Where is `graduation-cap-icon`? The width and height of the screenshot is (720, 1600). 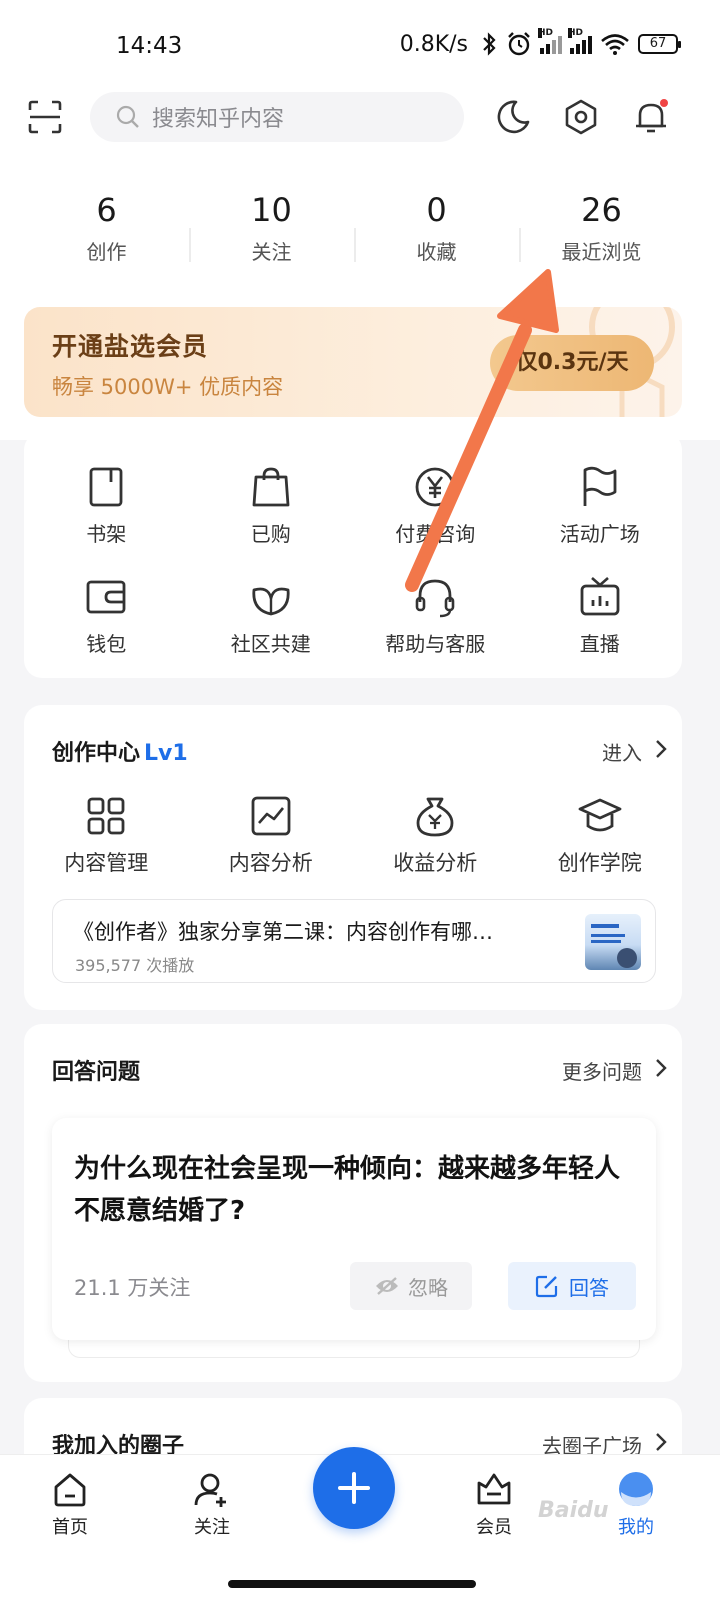 graduation-cap-icon is located at coordinates (600, 815).